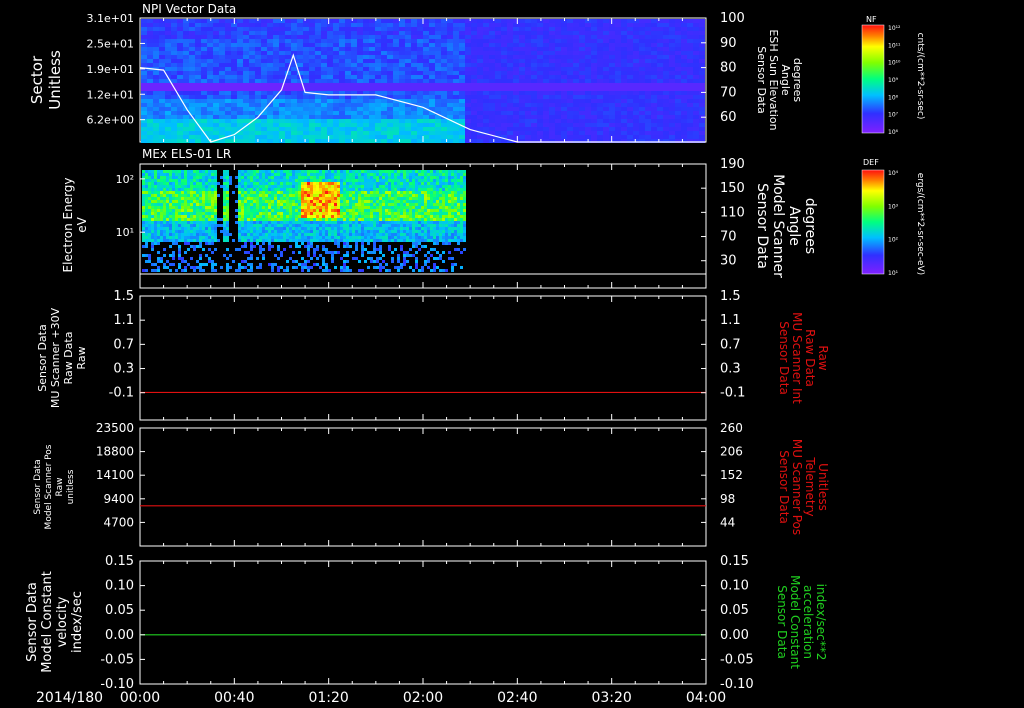  What do you see at coordinates (893, 80) in the screenshot?
I see `colorbar-tick-label: 10⁹` at bounding box center [893, 80].